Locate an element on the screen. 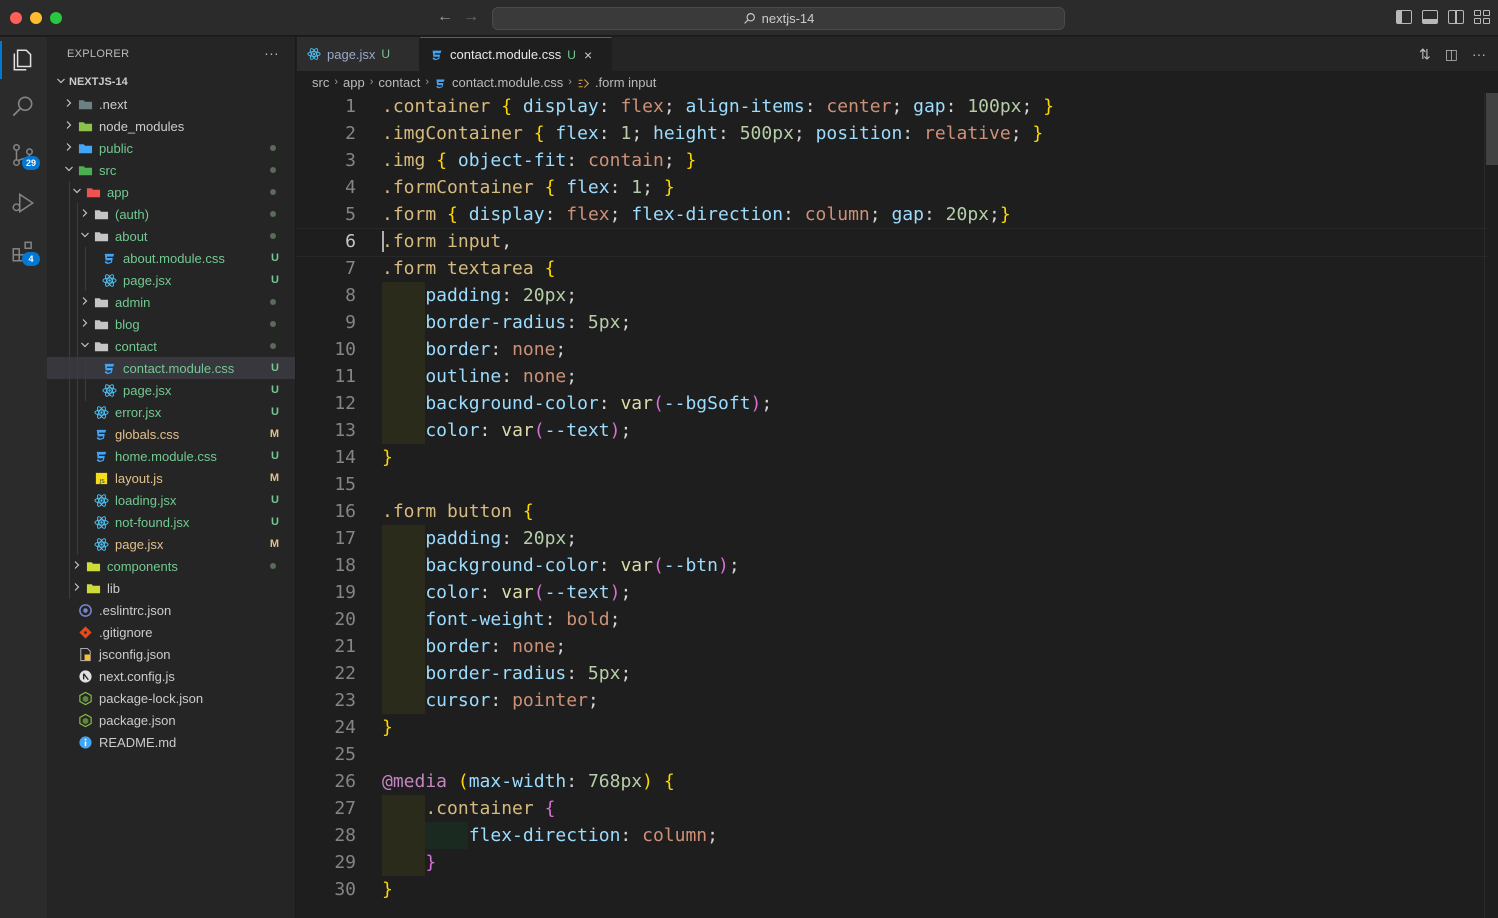  vertical-scrollbar is located at coordinates (1491, 505).